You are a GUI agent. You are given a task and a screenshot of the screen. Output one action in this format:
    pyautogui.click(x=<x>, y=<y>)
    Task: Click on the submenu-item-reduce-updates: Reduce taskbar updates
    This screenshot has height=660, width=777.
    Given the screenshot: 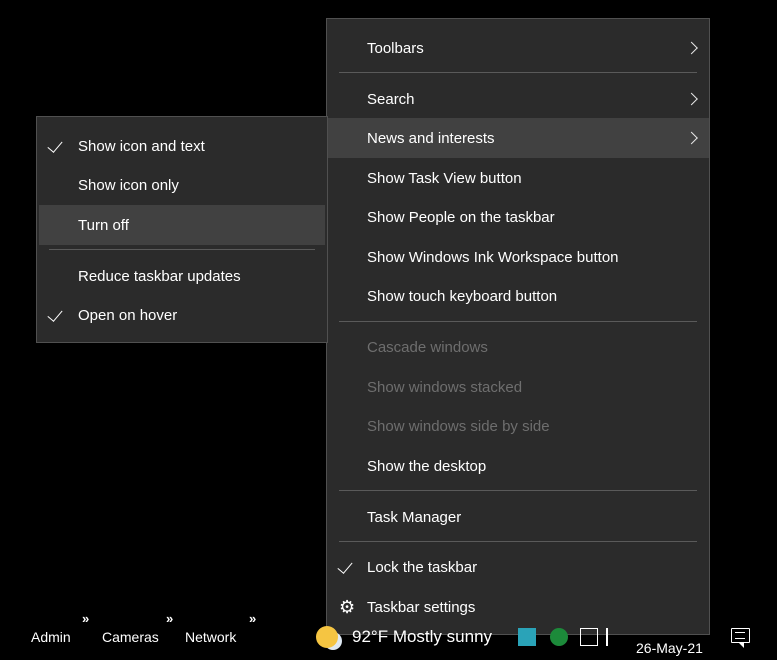 What is the action you would take?
    pyautogui.click(x=182, y=276)
    